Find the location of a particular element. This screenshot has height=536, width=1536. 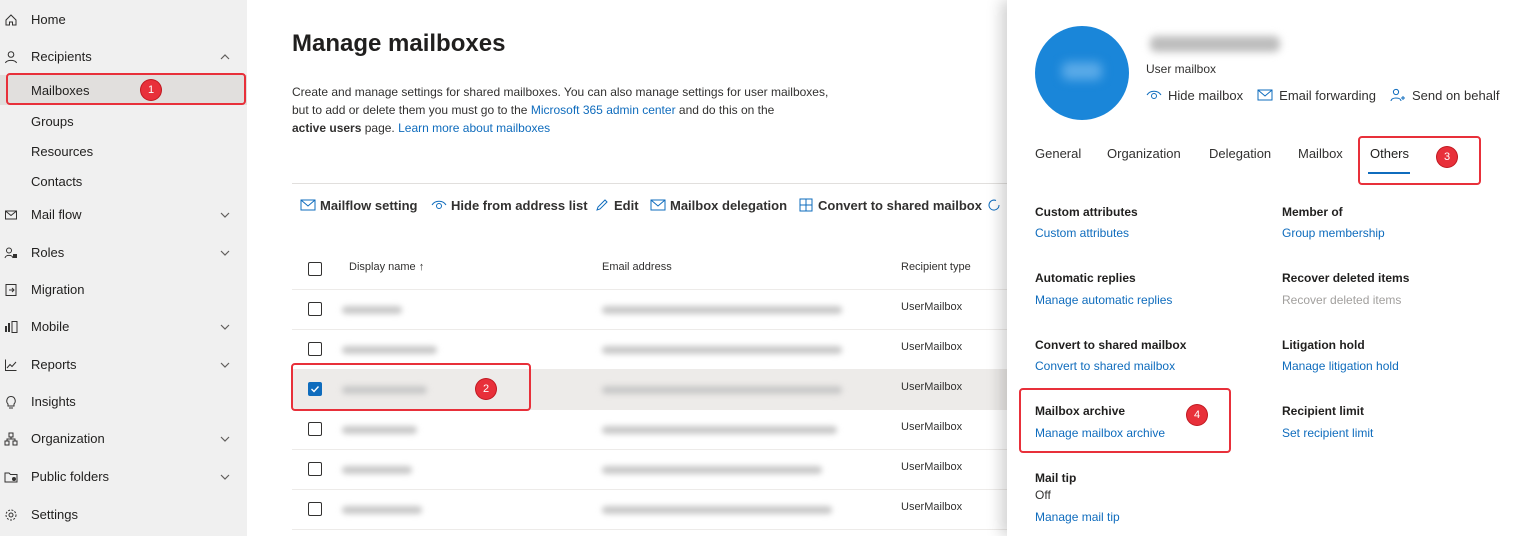

nav-settings: Settings is located at coordinates (123, 514).